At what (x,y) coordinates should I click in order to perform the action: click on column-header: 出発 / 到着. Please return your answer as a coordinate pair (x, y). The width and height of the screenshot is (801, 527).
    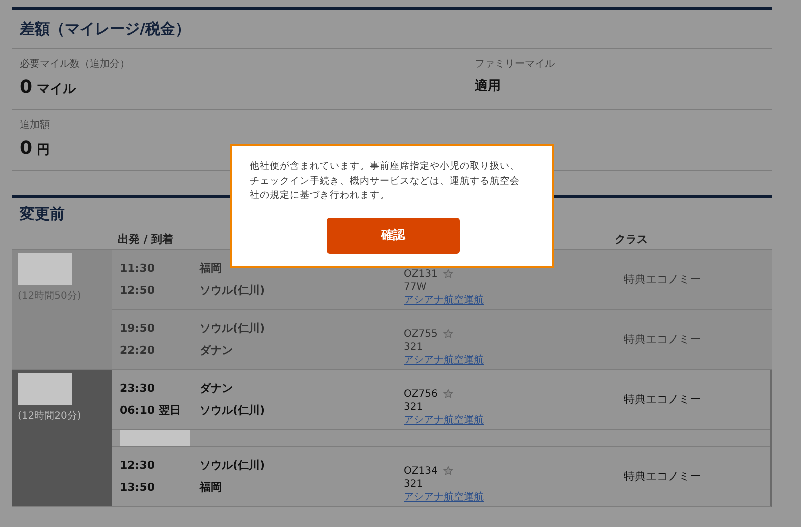
    Looking at the image, I should click on (146, 239).